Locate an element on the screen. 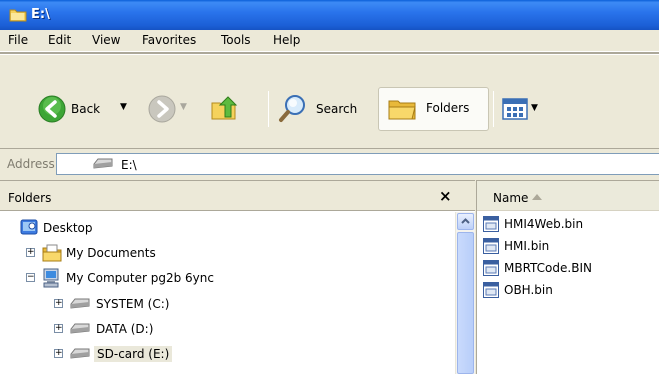  folders-icon is located at coordinates (402, 110).